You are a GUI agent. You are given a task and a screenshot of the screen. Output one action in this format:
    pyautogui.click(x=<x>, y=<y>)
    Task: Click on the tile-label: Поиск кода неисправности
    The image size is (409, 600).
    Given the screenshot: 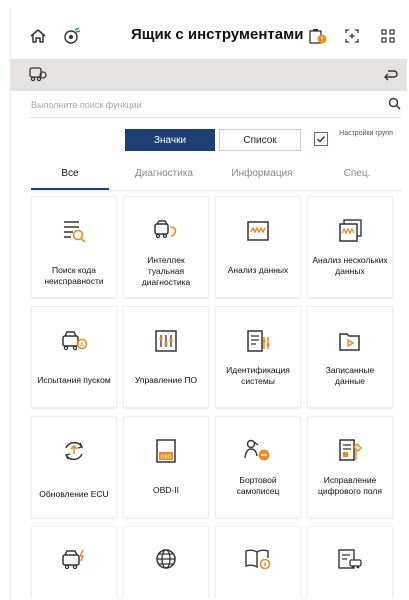 What is the action you would take?
    pyautogui.click(x=74, y=275)
    